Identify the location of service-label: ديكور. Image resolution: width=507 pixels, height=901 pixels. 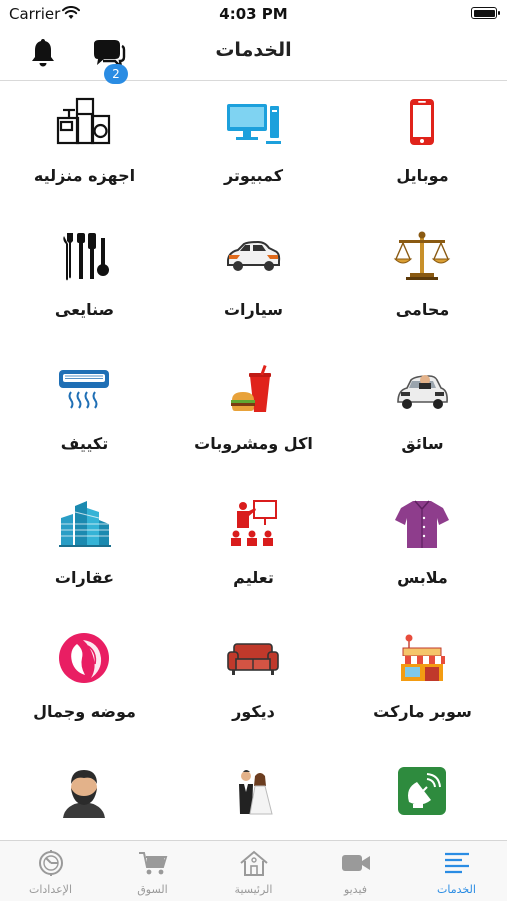
(253, 711).